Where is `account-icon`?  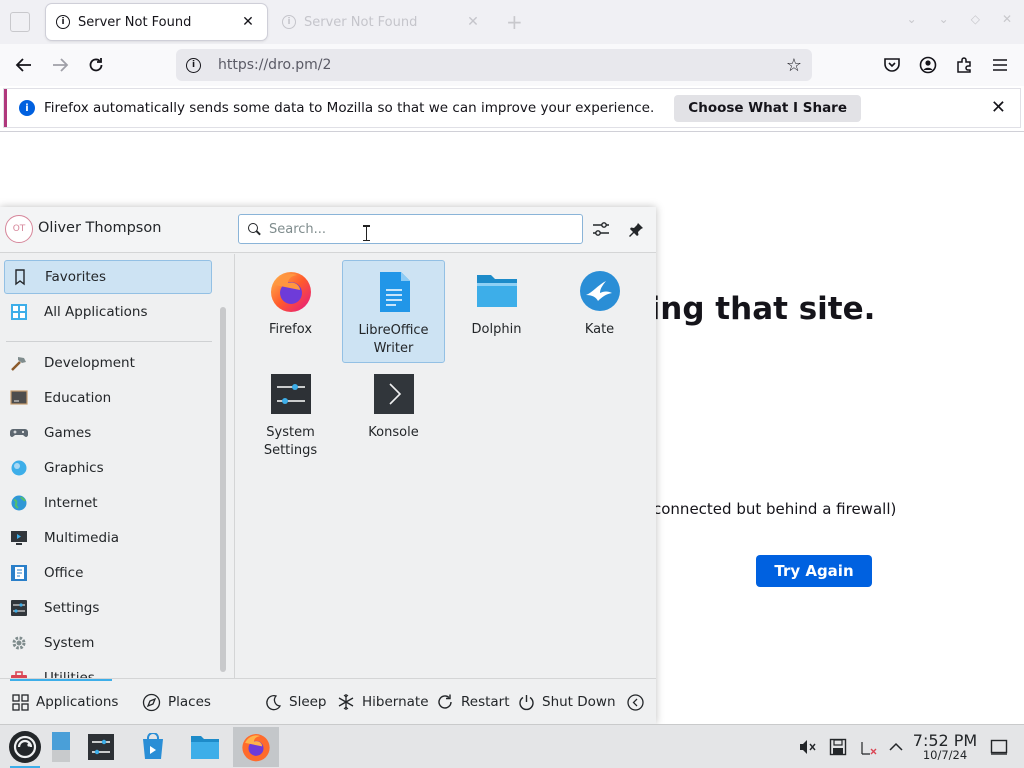 account-icon is located at coordinates (928, 65).